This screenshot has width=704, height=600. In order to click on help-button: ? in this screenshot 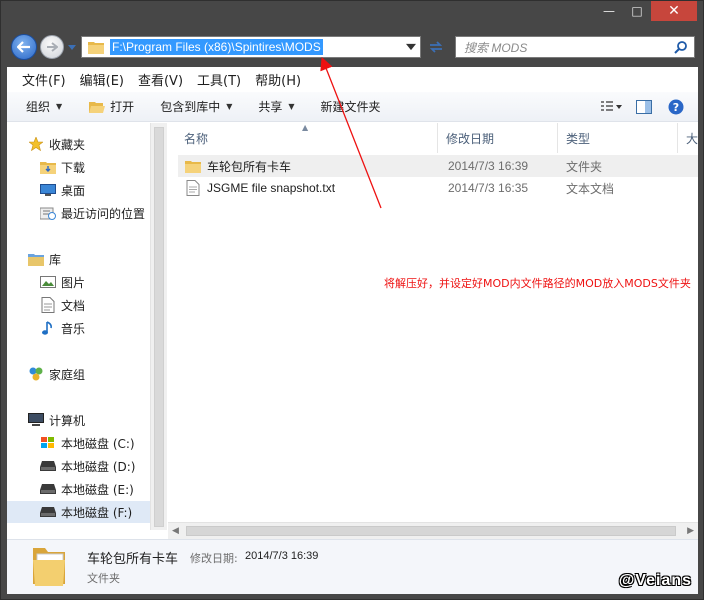, I will do `click(676, 107)`.